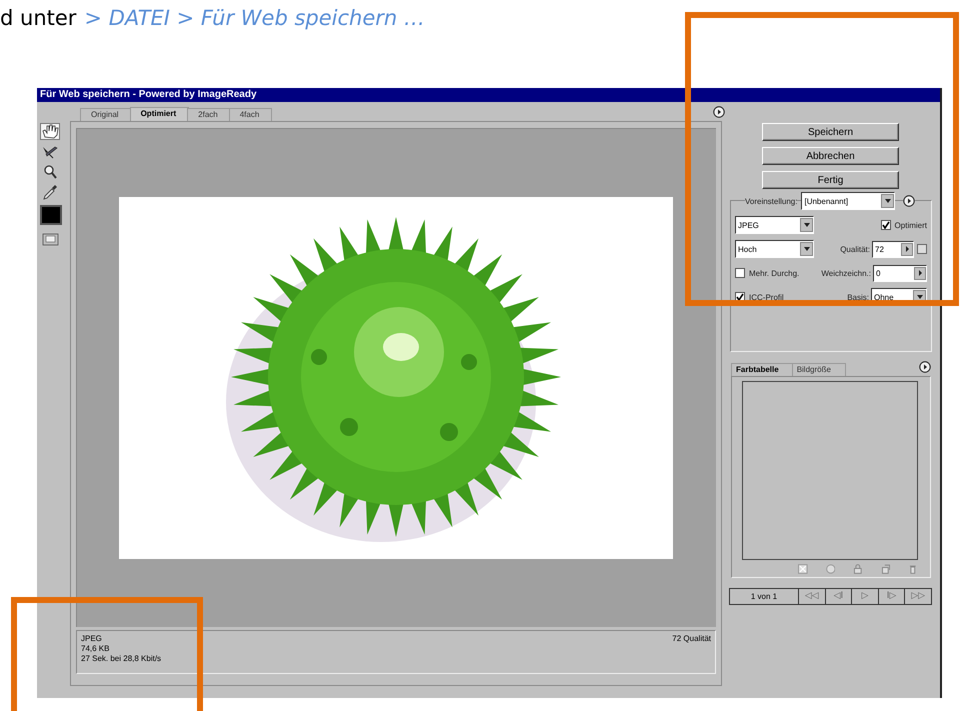 The height and width of the screenshot is (711, 960). I want to click on hand-tool, so click(50, 131).